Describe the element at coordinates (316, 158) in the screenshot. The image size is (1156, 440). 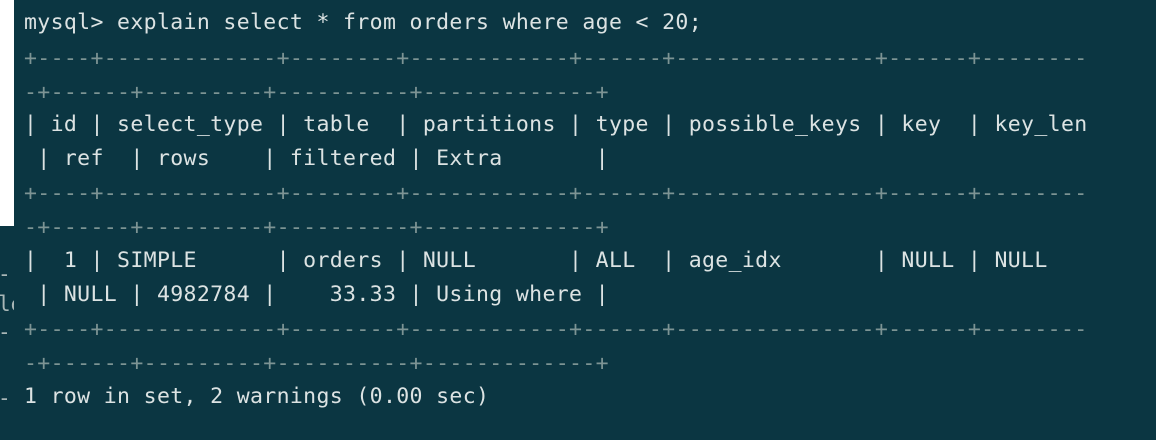
I see `table-header-row-wrap: | ref | rows | filtered | Extra |` at that location.